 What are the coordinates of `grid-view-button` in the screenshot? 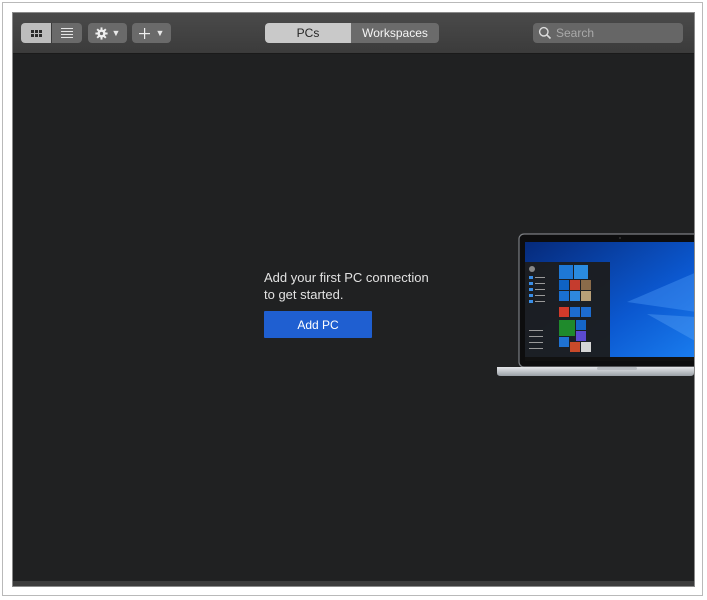 It's located at (36, 33).